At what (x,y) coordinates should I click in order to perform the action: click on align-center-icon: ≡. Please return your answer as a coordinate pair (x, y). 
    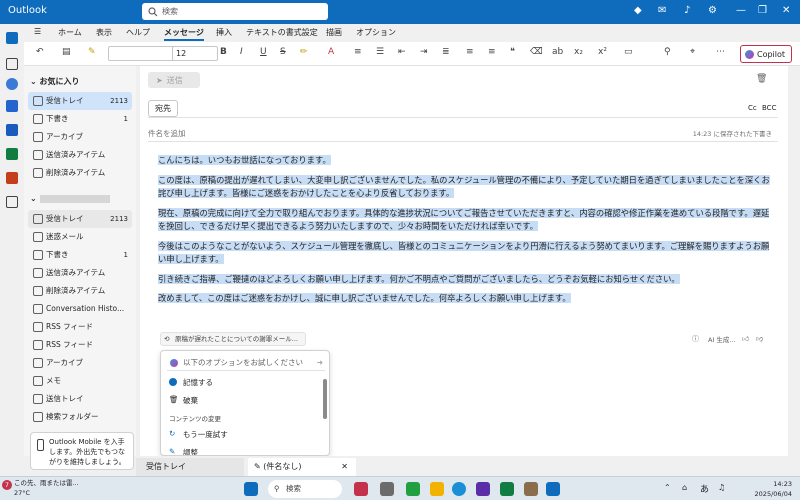
    Looking at the image, I should click on (470, 52).